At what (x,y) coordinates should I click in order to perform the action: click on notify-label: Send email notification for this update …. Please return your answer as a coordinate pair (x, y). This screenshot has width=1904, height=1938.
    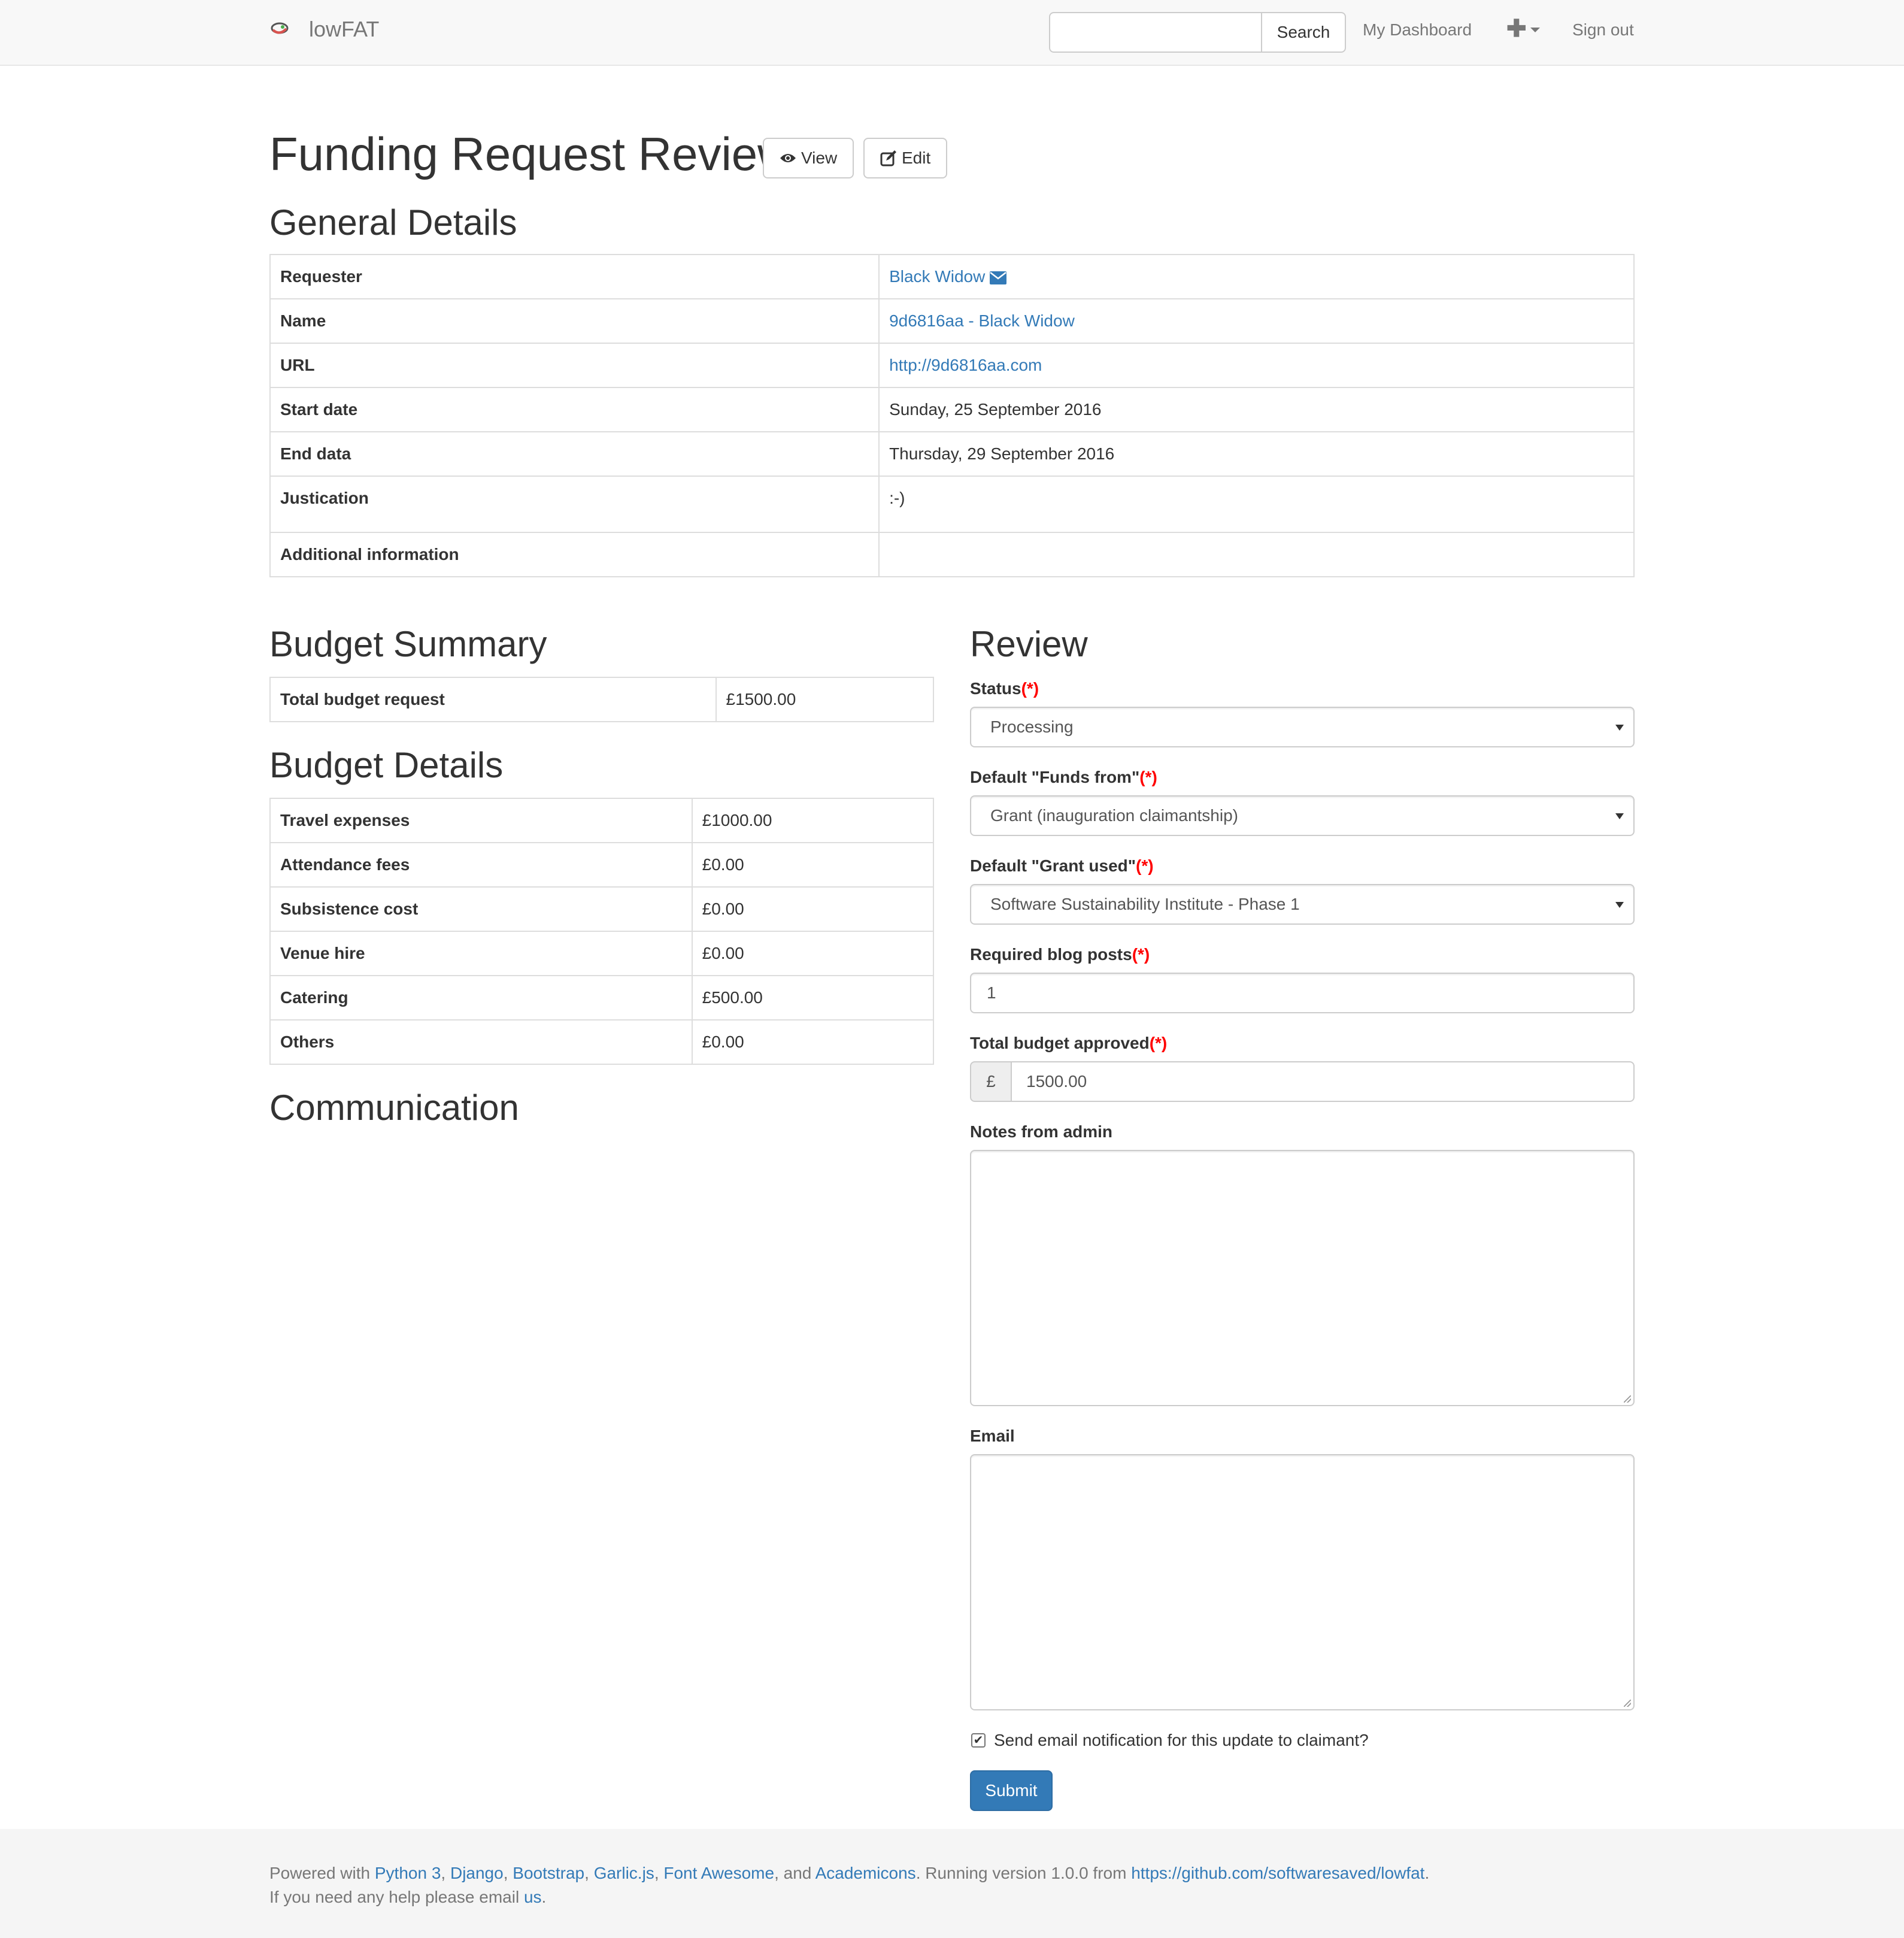
    Looking at the image, I should click on (1181, 1740).